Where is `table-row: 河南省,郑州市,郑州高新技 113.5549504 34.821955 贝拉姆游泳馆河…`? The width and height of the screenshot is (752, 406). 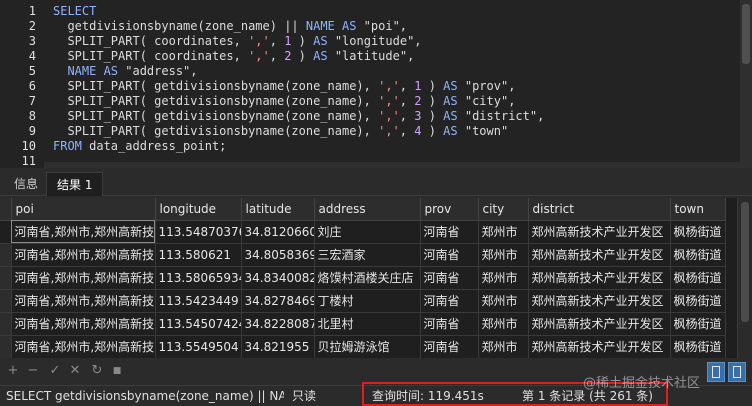 table-row: 河南省,郑州市,郑州高新技 113.5549504 34.821955 贝拉姆游泳馆河… is located at coordinates (363, 346).